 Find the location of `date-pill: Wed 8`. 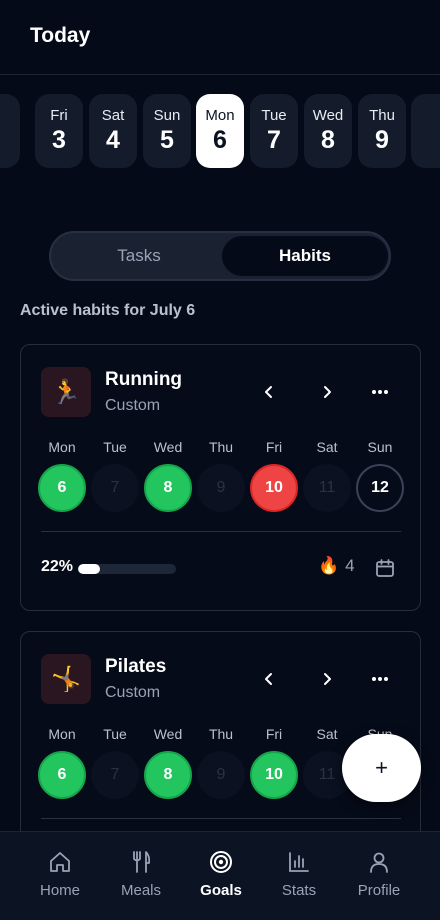

date-pill: Wed 8 is located at coordinates (328, 131).